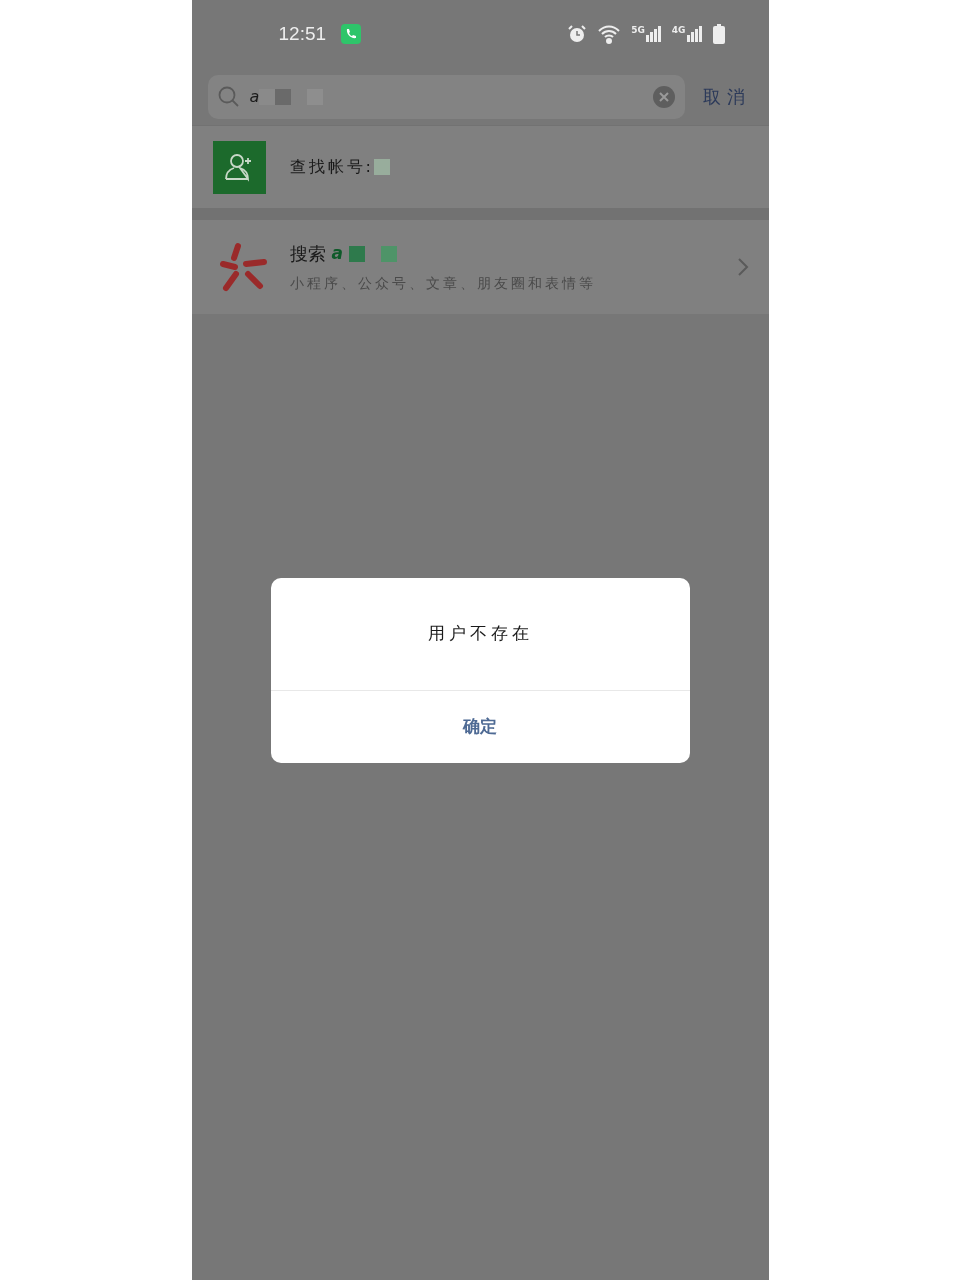  What do you see at coordinates (302, 33) in the screenshot?
I see `status-time: 12:51` at bounding box center [302, 33].